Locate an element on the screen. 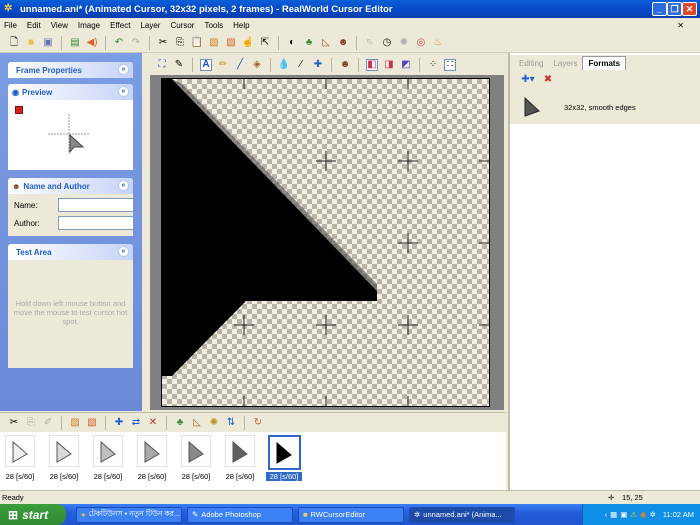  add-format-icon: ✚▾ is located at coordinates (527, 80).